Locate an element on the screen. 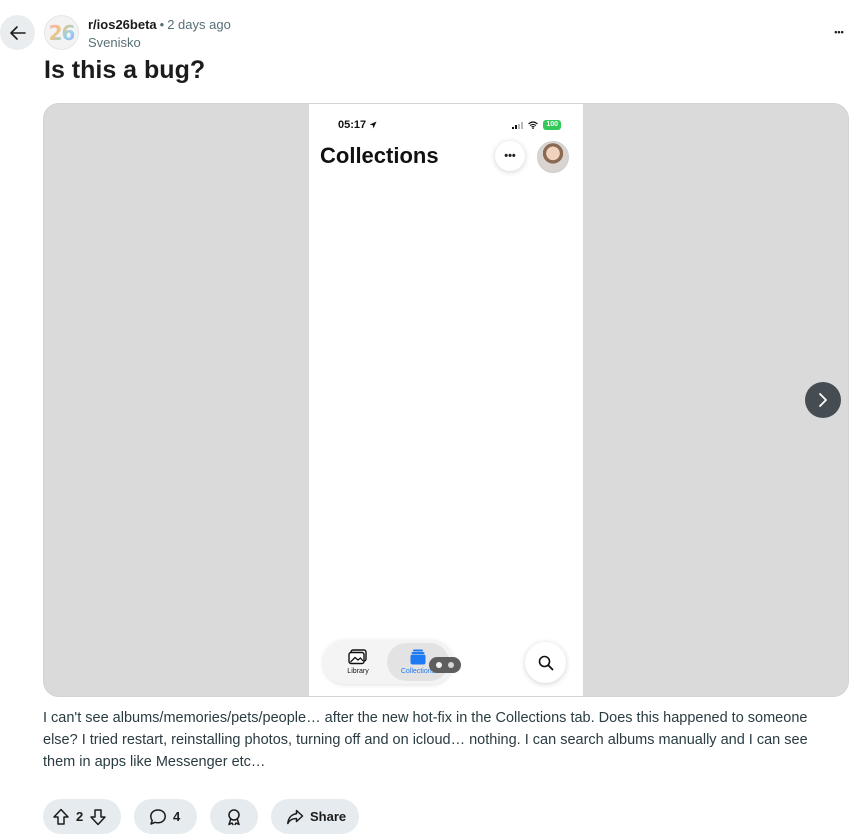 This screenshot has width=866, height=840. phone-search-button is located at coordinates (545, 662).